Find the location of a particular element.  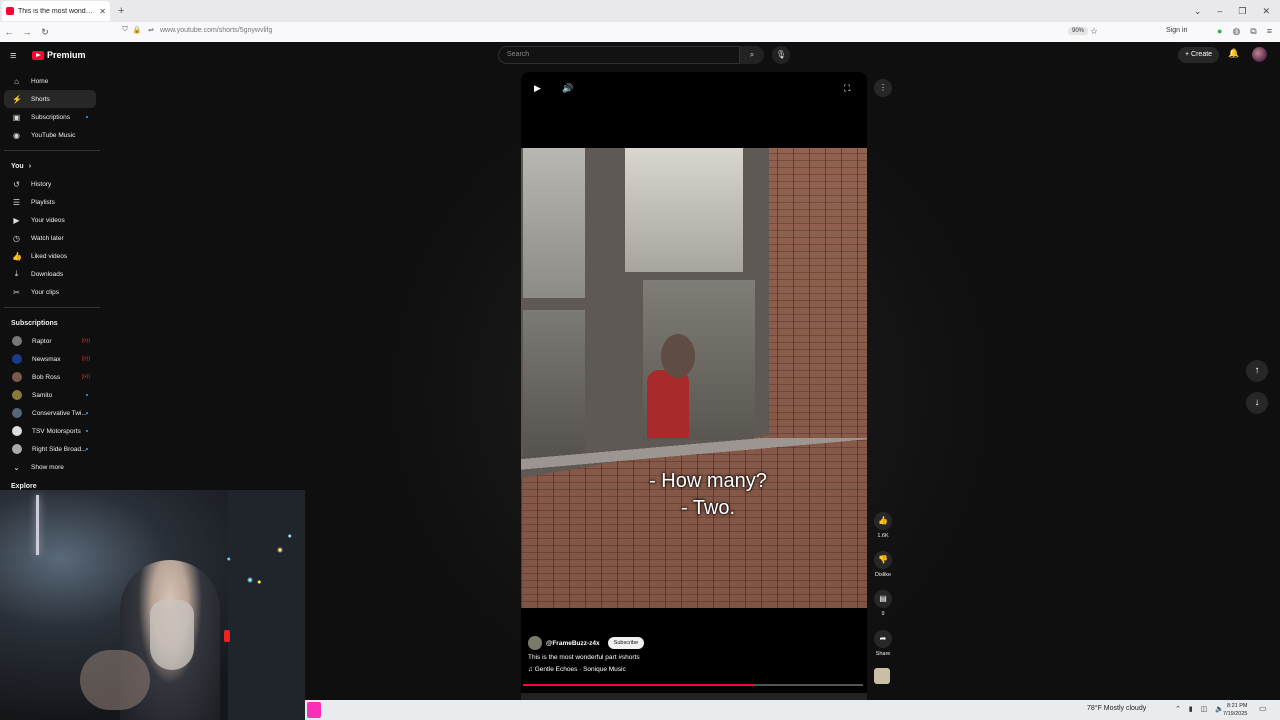

live-icon: ((•)) is located at coordinates (85, 377).